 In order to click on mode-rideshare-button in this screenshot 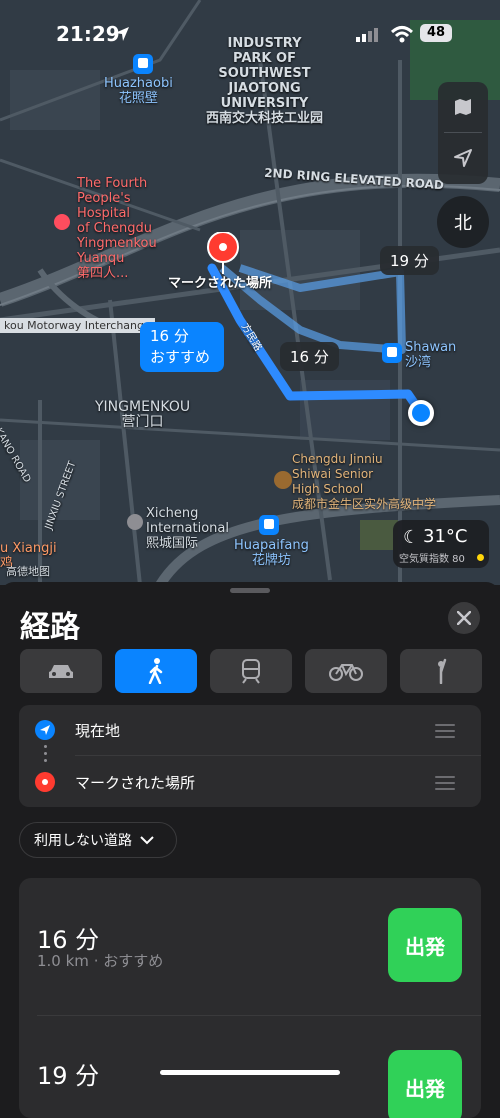, I will do `click(441, 671)`.